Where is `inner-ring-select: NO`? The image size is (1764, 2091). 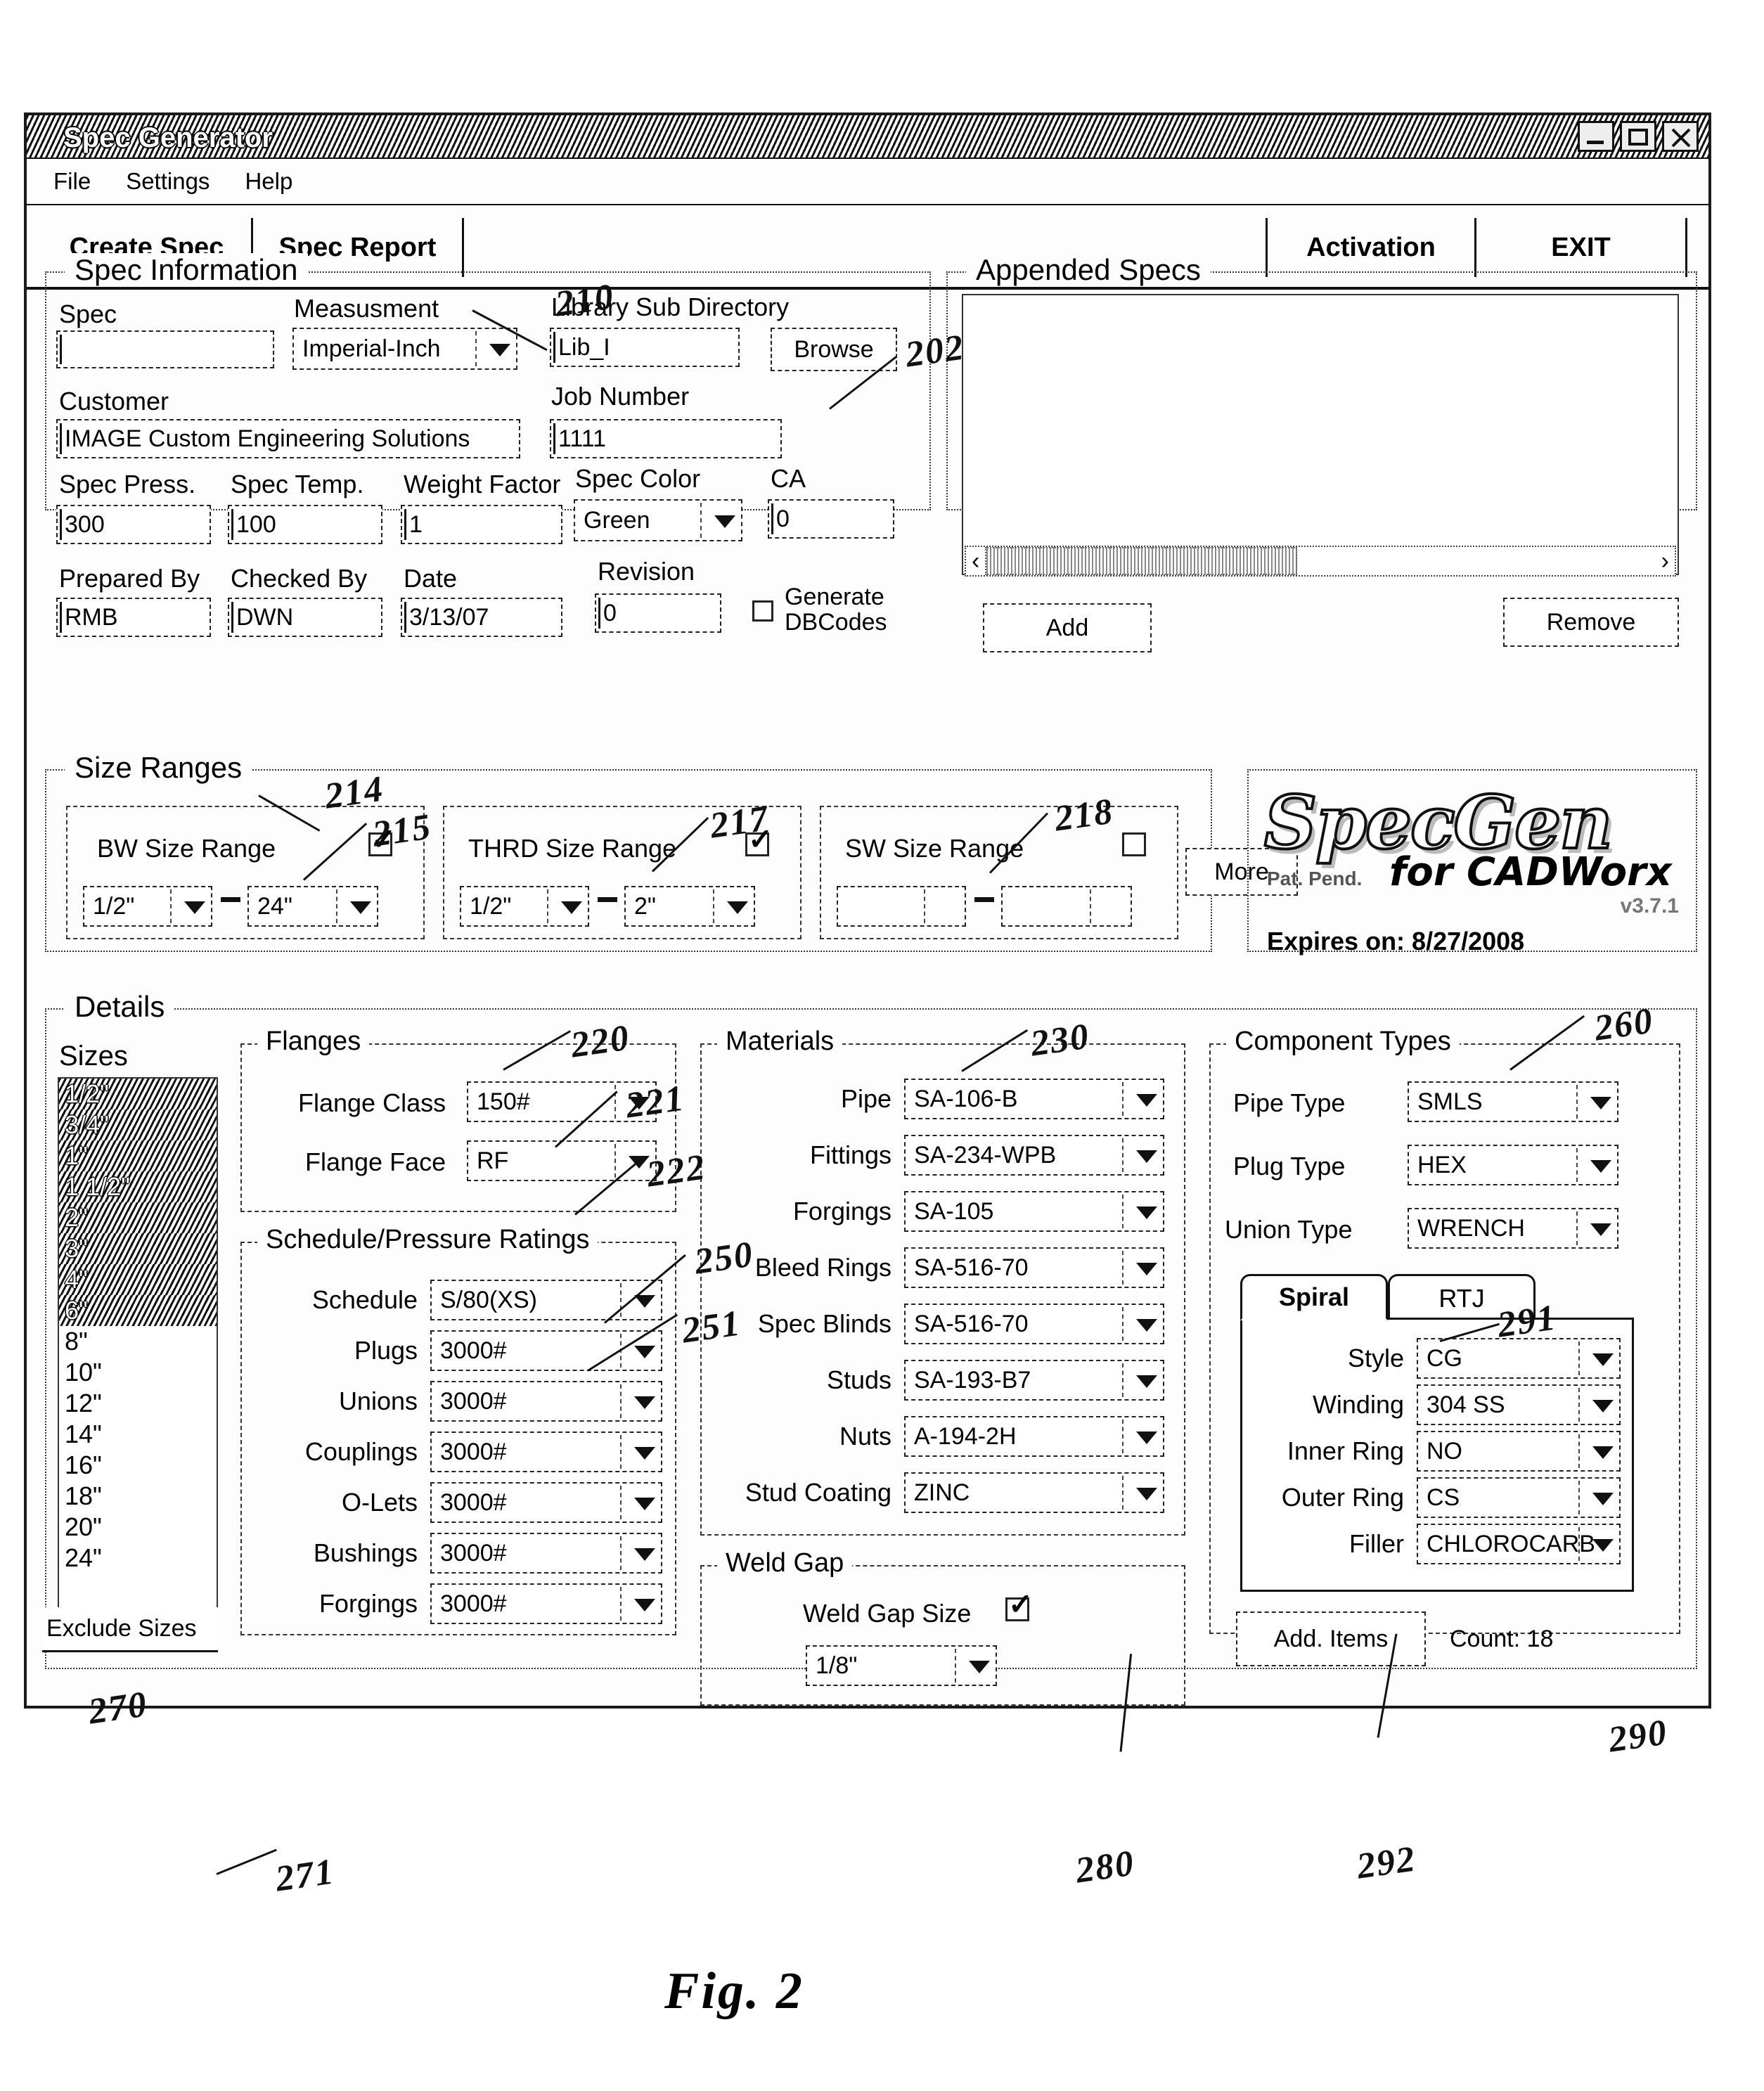 inner-ring-select: NO is located at coordinates (1519, 1451).